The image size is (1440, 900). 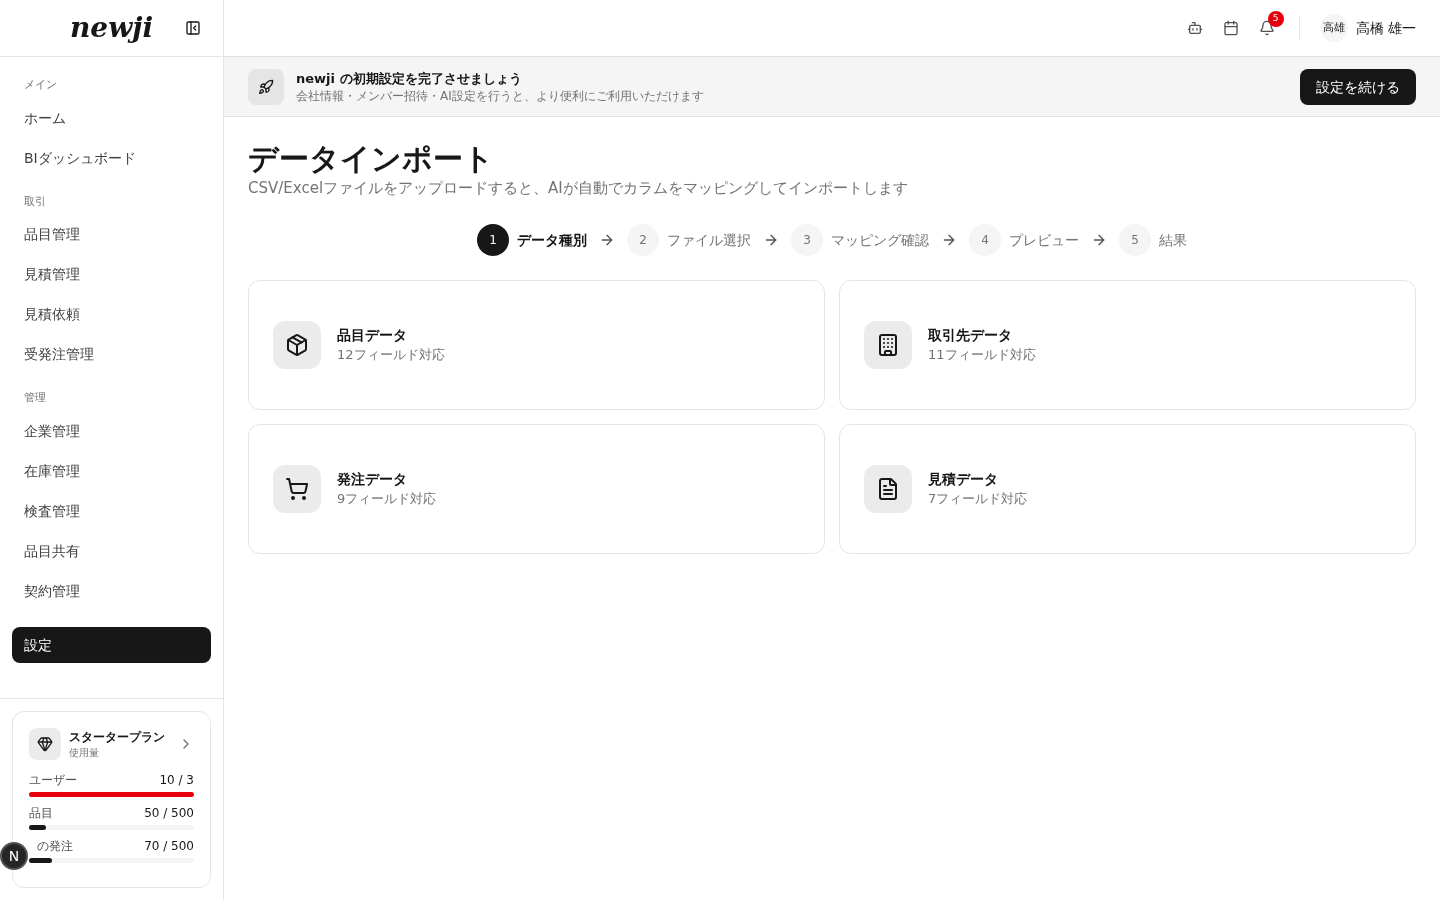 I want to click on user-name: 高橋 雄一, so click(x=1385, y=28).